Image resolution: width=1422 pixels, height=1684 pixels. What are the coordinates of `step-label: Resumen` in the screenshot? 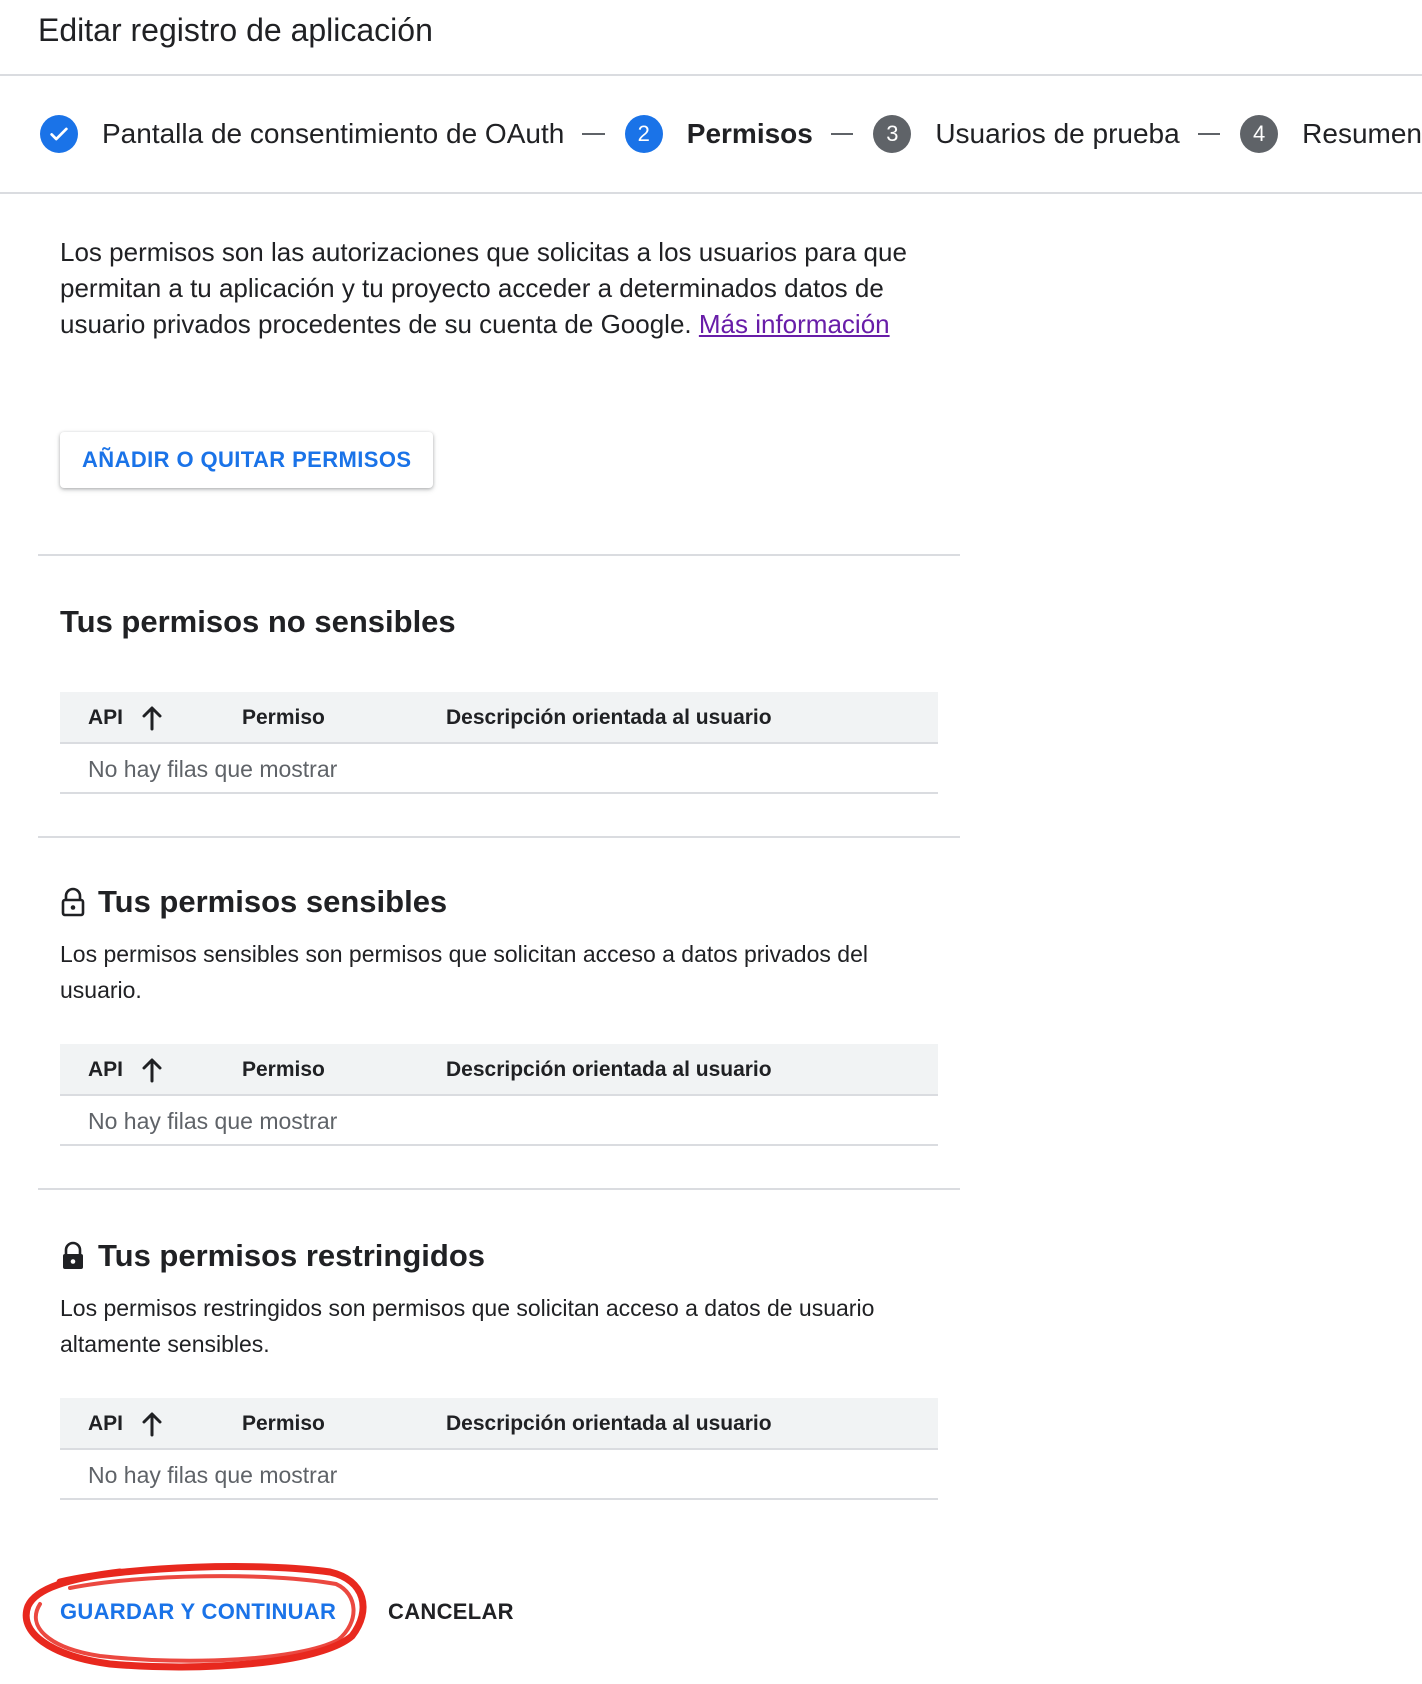 It's located at (1362, 133).